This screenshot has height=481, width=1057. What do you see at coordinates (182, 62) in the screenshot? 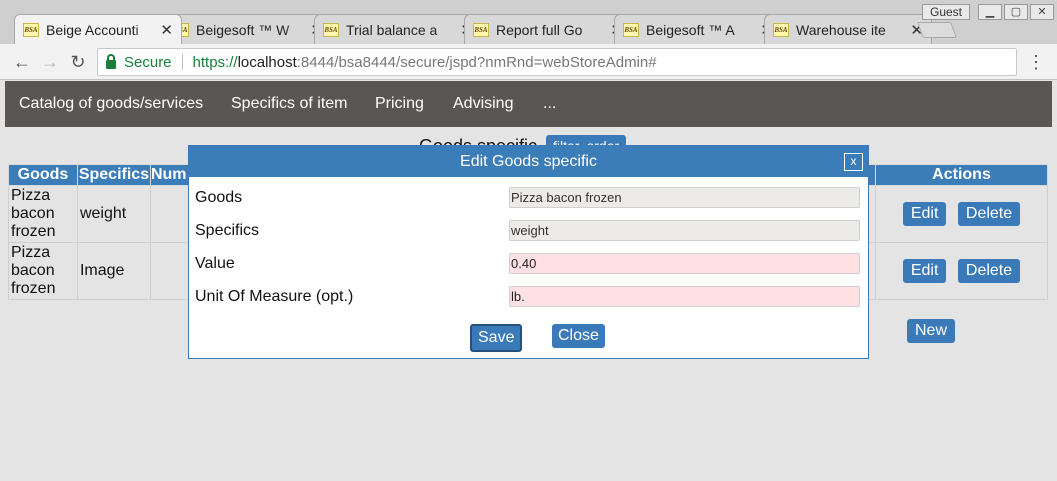
I see `divider` at bounding box center [182, 62].